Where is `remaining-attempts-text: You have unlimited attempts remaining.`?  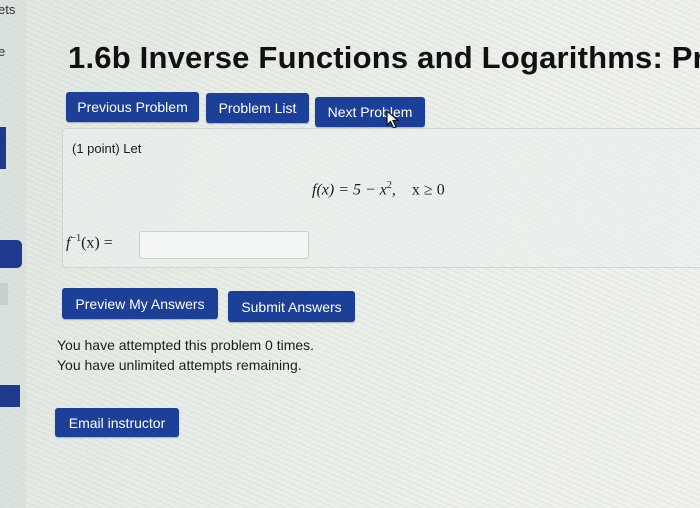
remaining-attempts-text: You have unlimited attempts remaining. is located at coordinates (179, 365).